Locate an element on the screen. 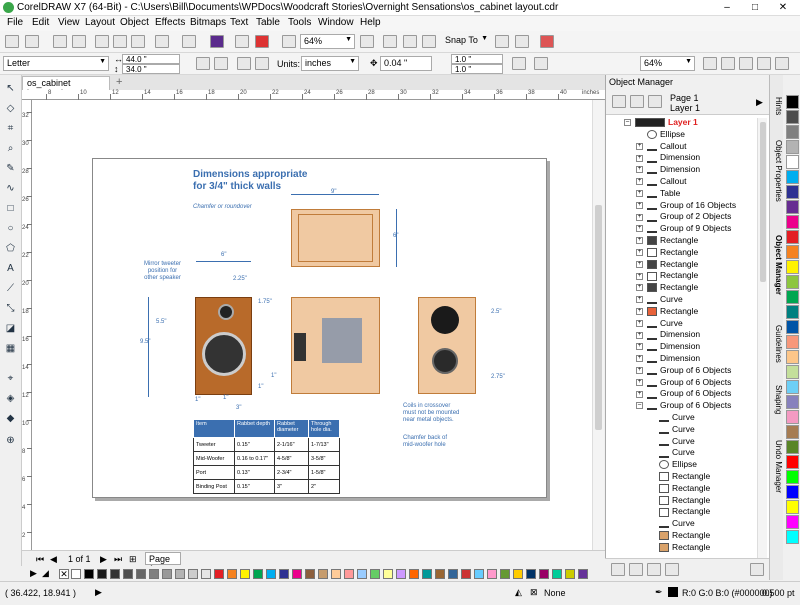 The image size is (800, 605). object-tree-item: + Group of 16 Objects is located at coordinates (686, 206).